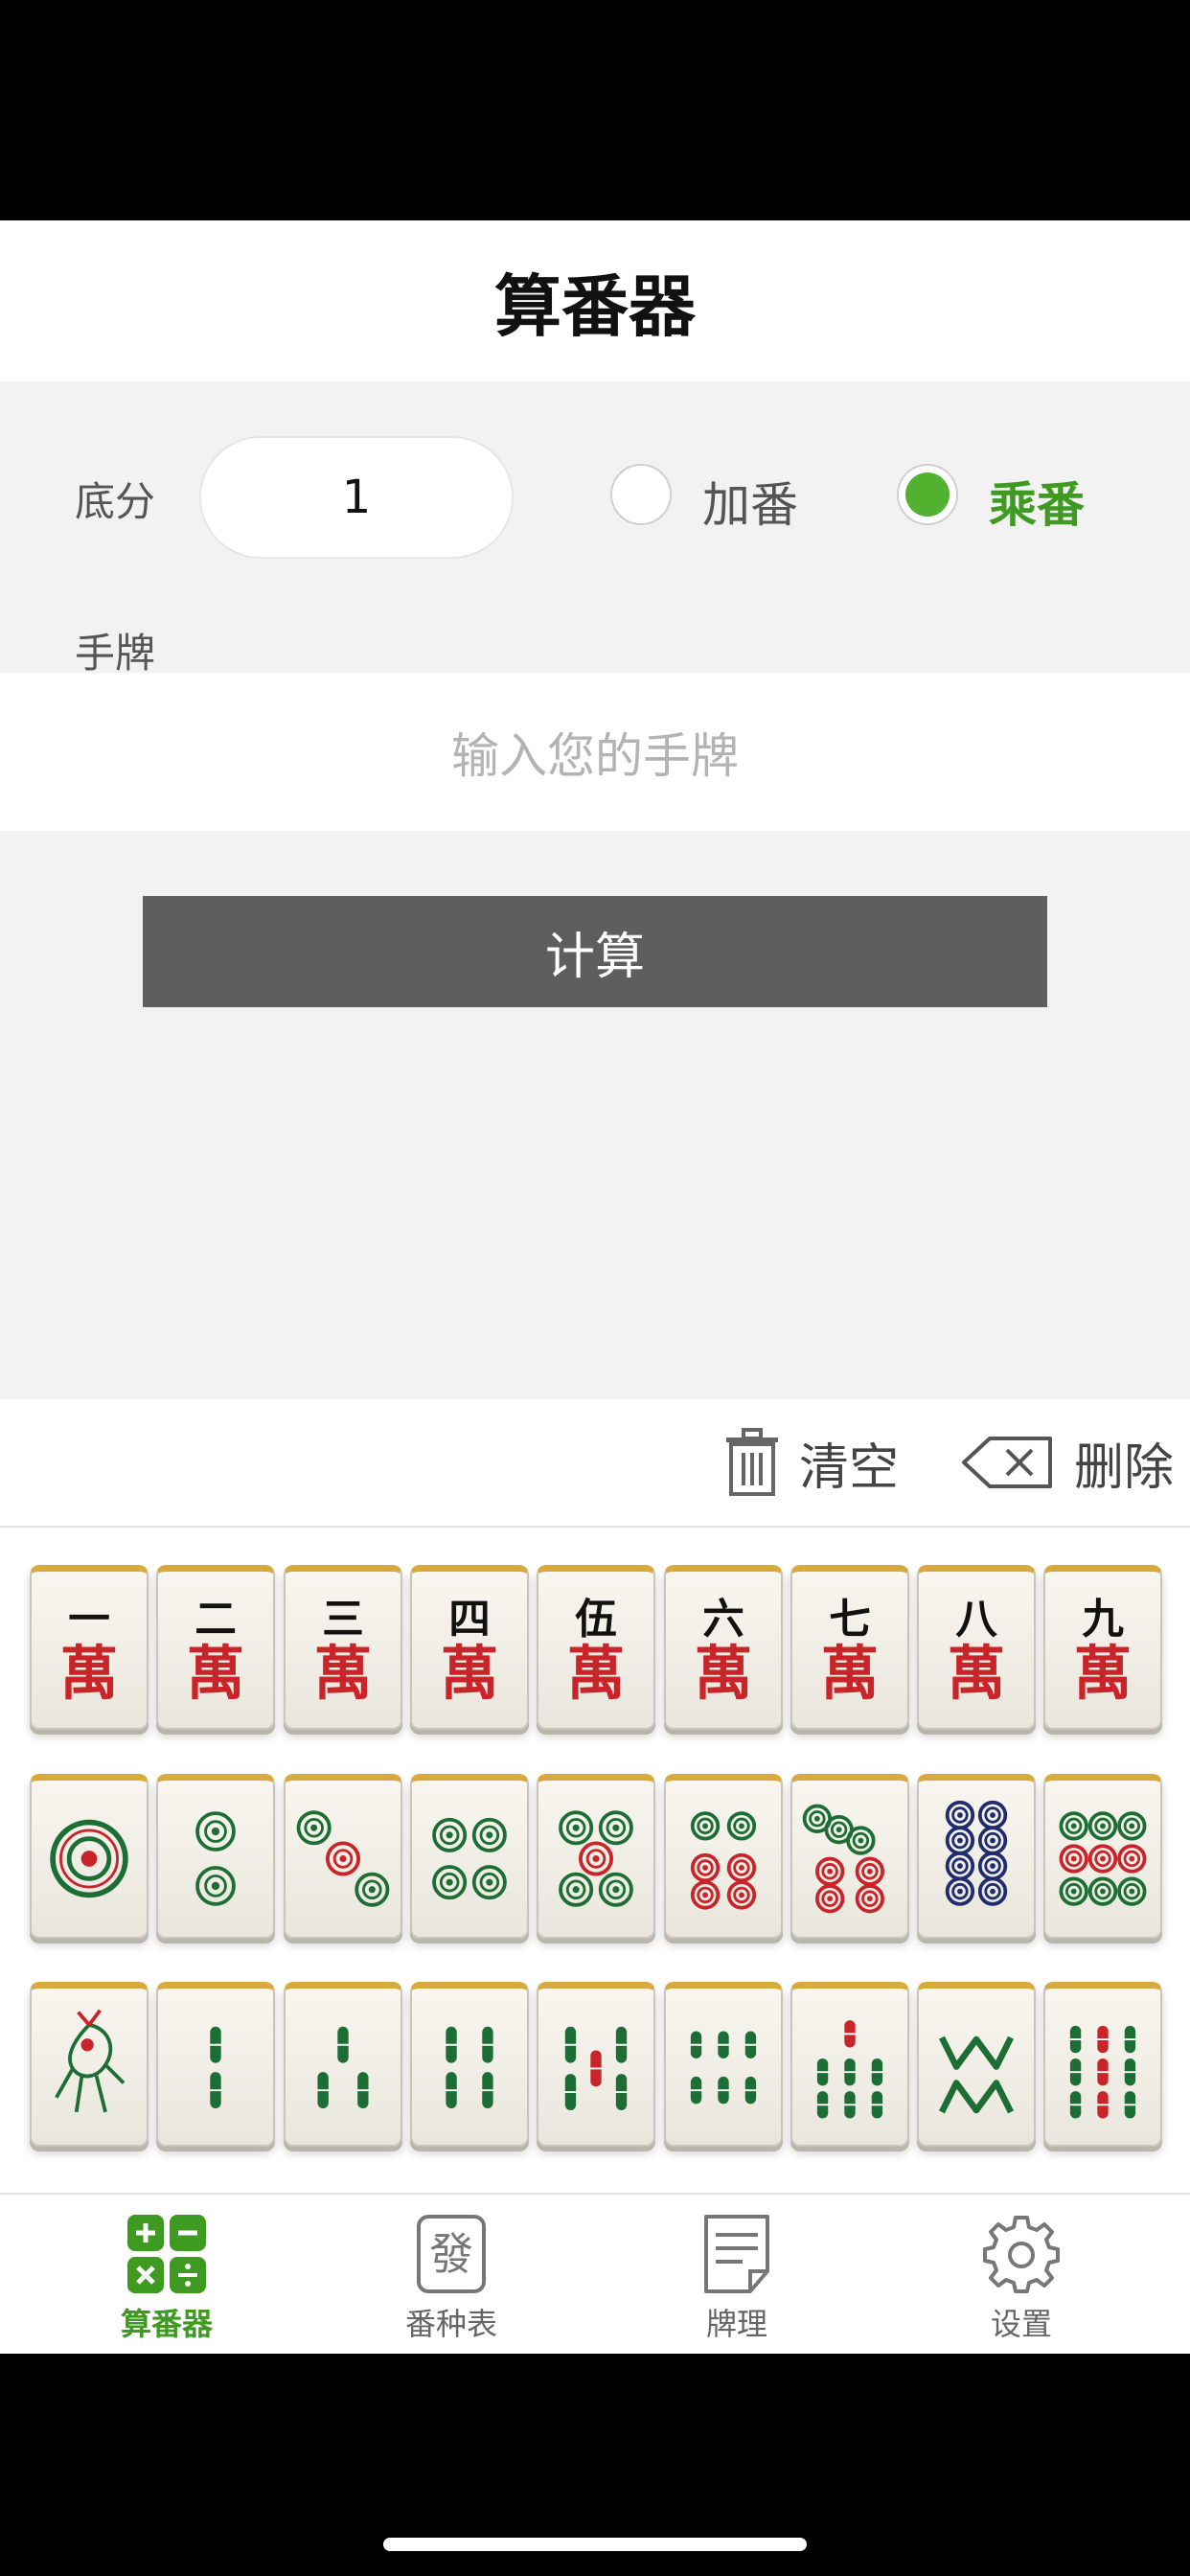 The image size is (1190, 2576). I want to click on characters-4-face: 四萬, so click(470, 1652).